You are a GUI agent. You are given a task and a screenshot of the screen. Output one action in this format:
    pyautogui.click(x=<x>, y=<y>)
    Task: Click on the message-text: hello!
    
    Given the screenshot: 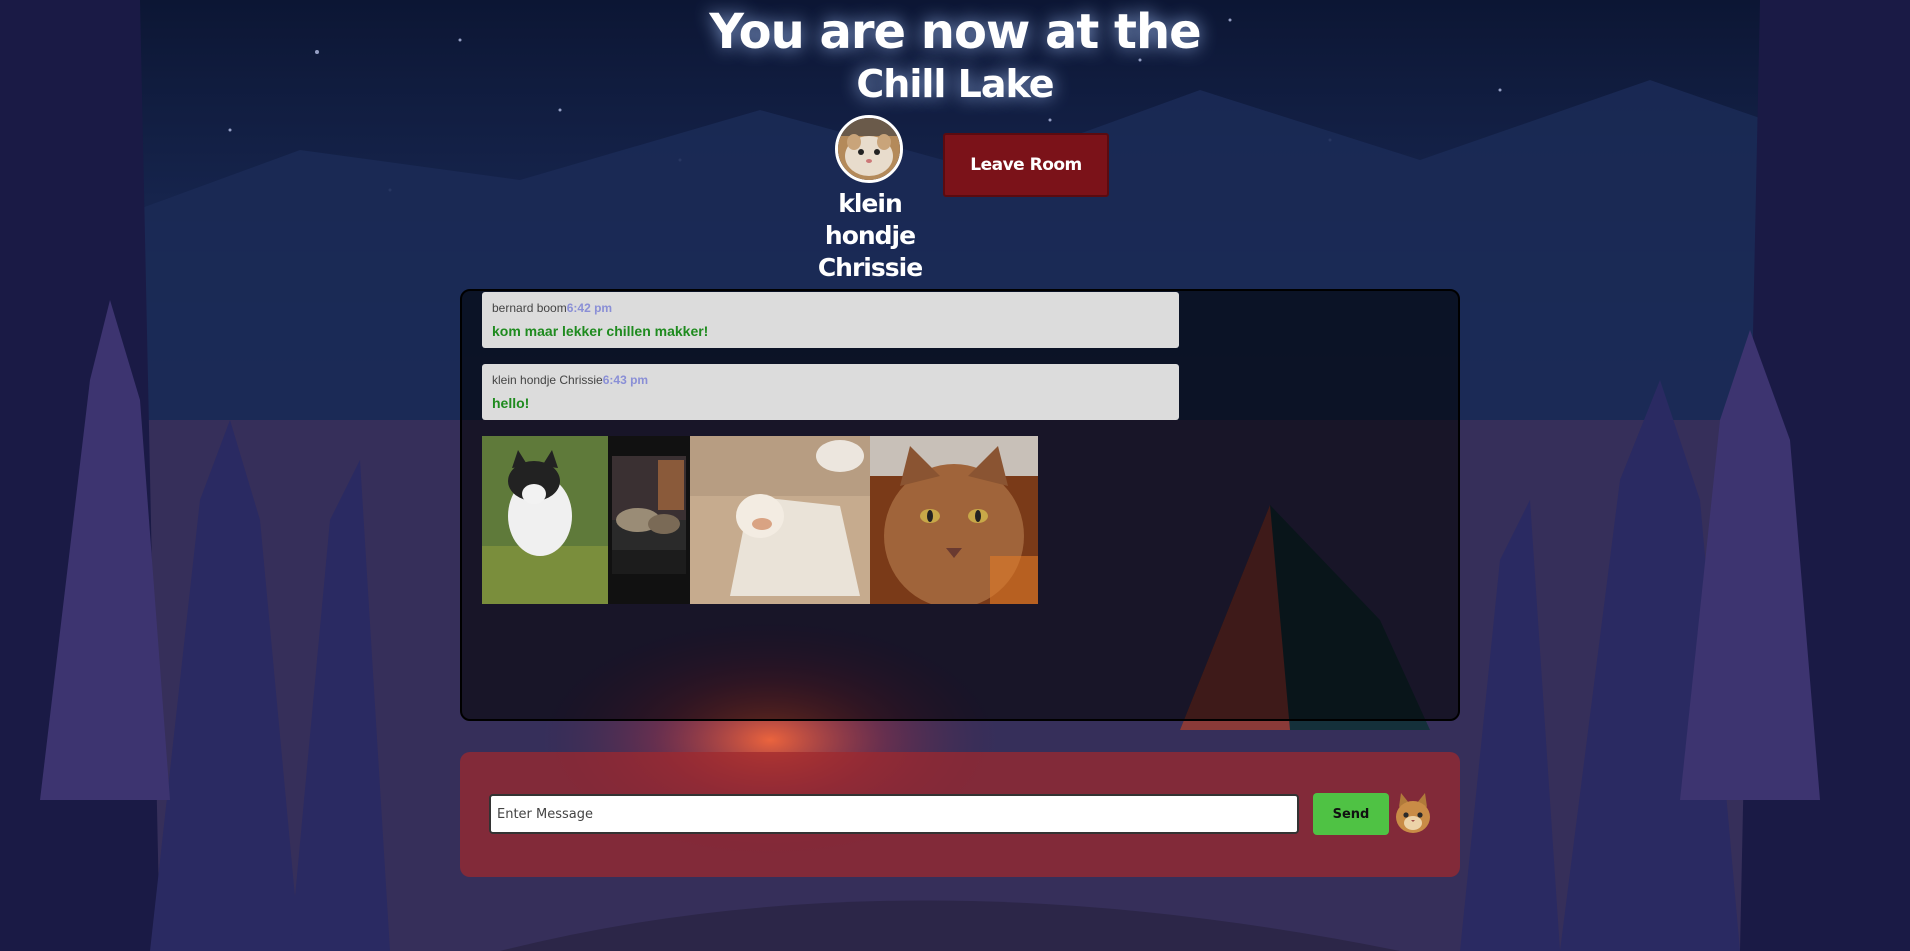 What is the action you would take?
    pyautogui.click(x=511, y=403)
    